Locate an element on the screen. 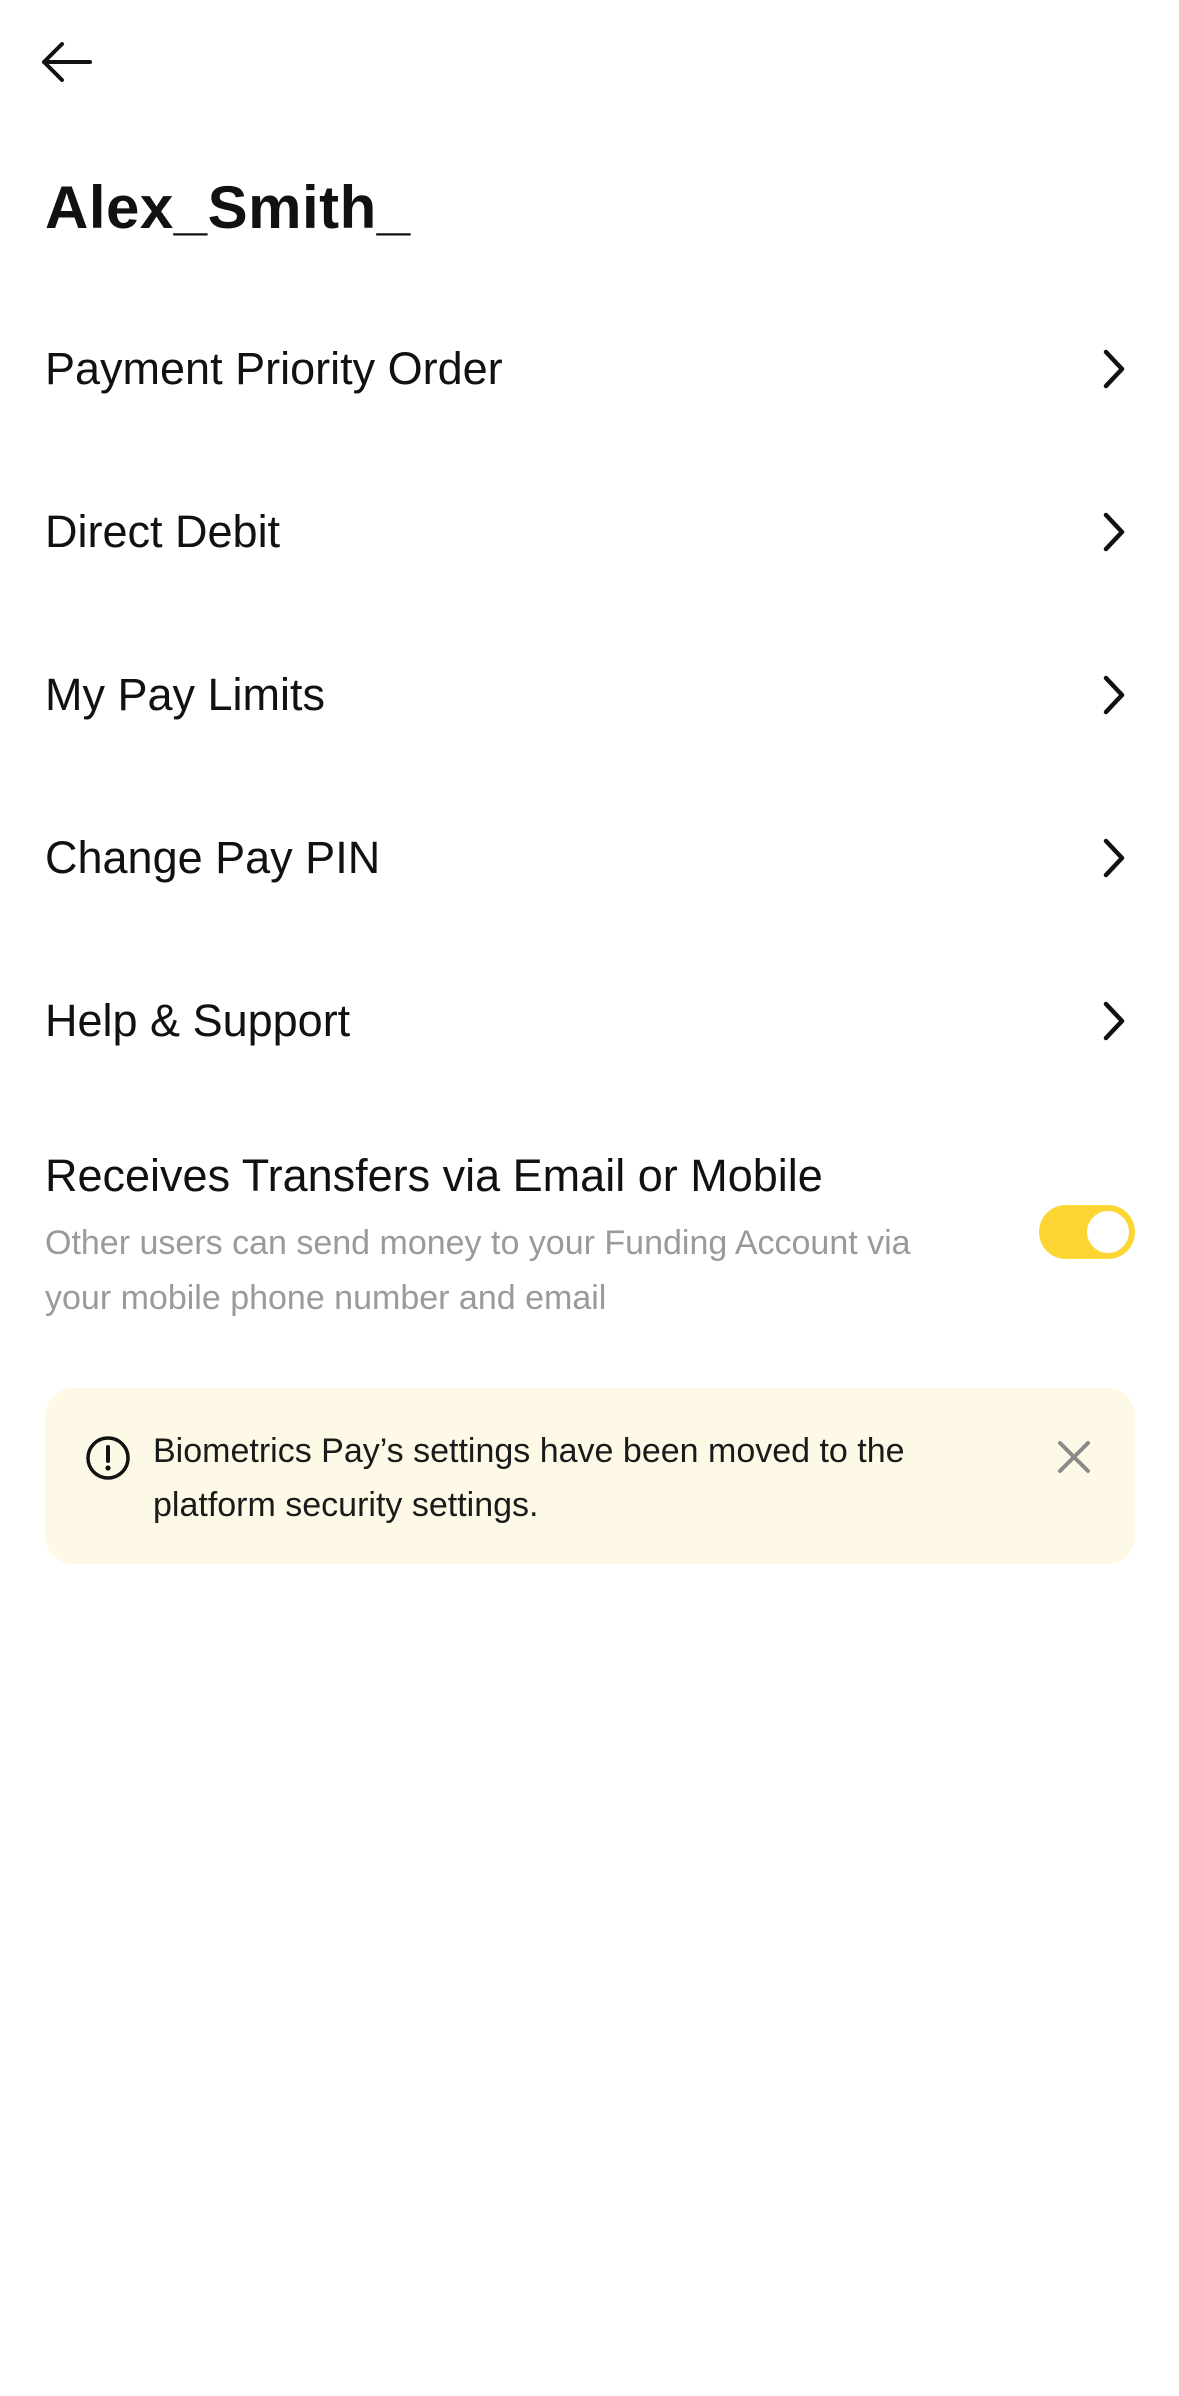  back-button is located at coordinates (66, 62).